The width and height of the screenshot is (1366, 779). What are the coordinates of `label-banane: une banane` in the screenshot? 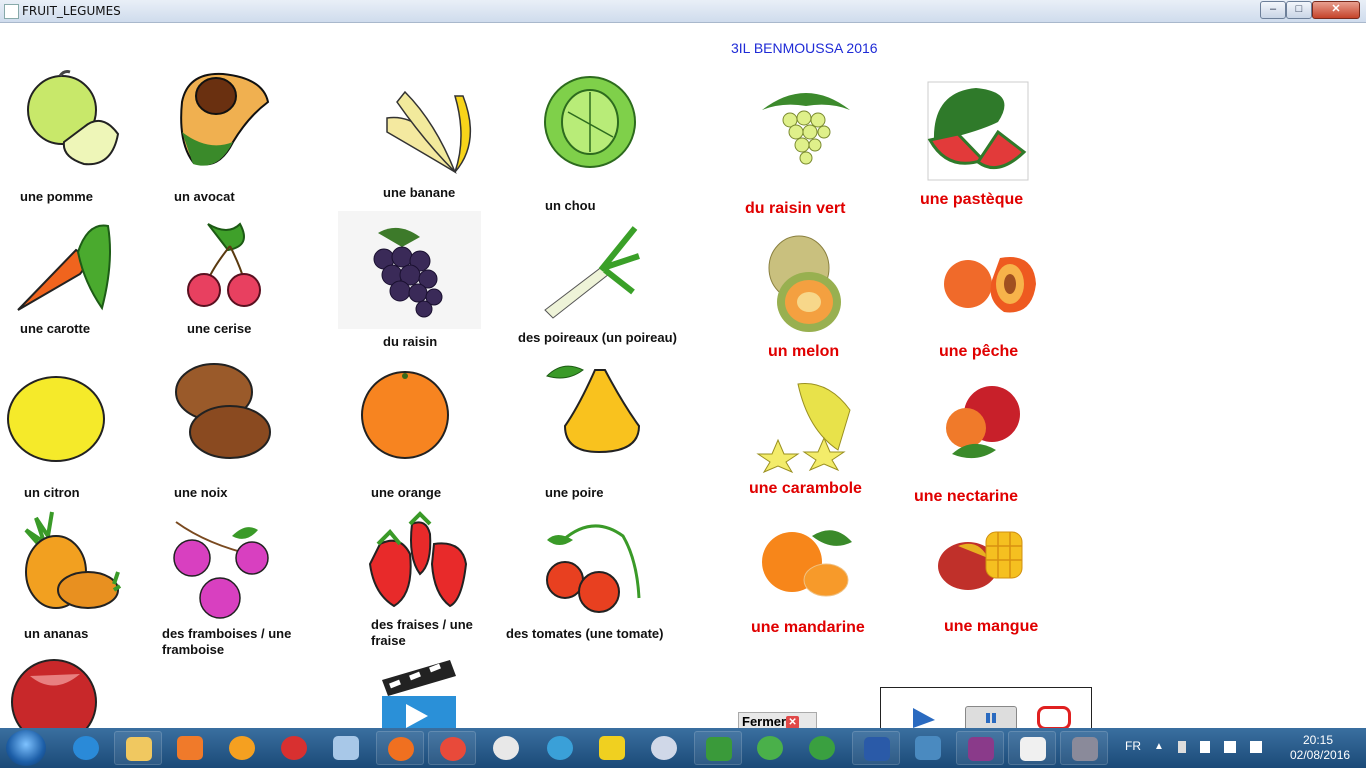 It's located at (419, 192).